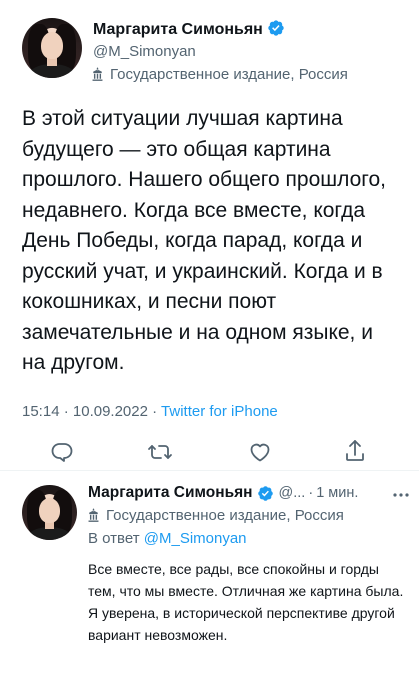  I want to click on tweet-source: Twitter for iPhone, so click(219, 411).